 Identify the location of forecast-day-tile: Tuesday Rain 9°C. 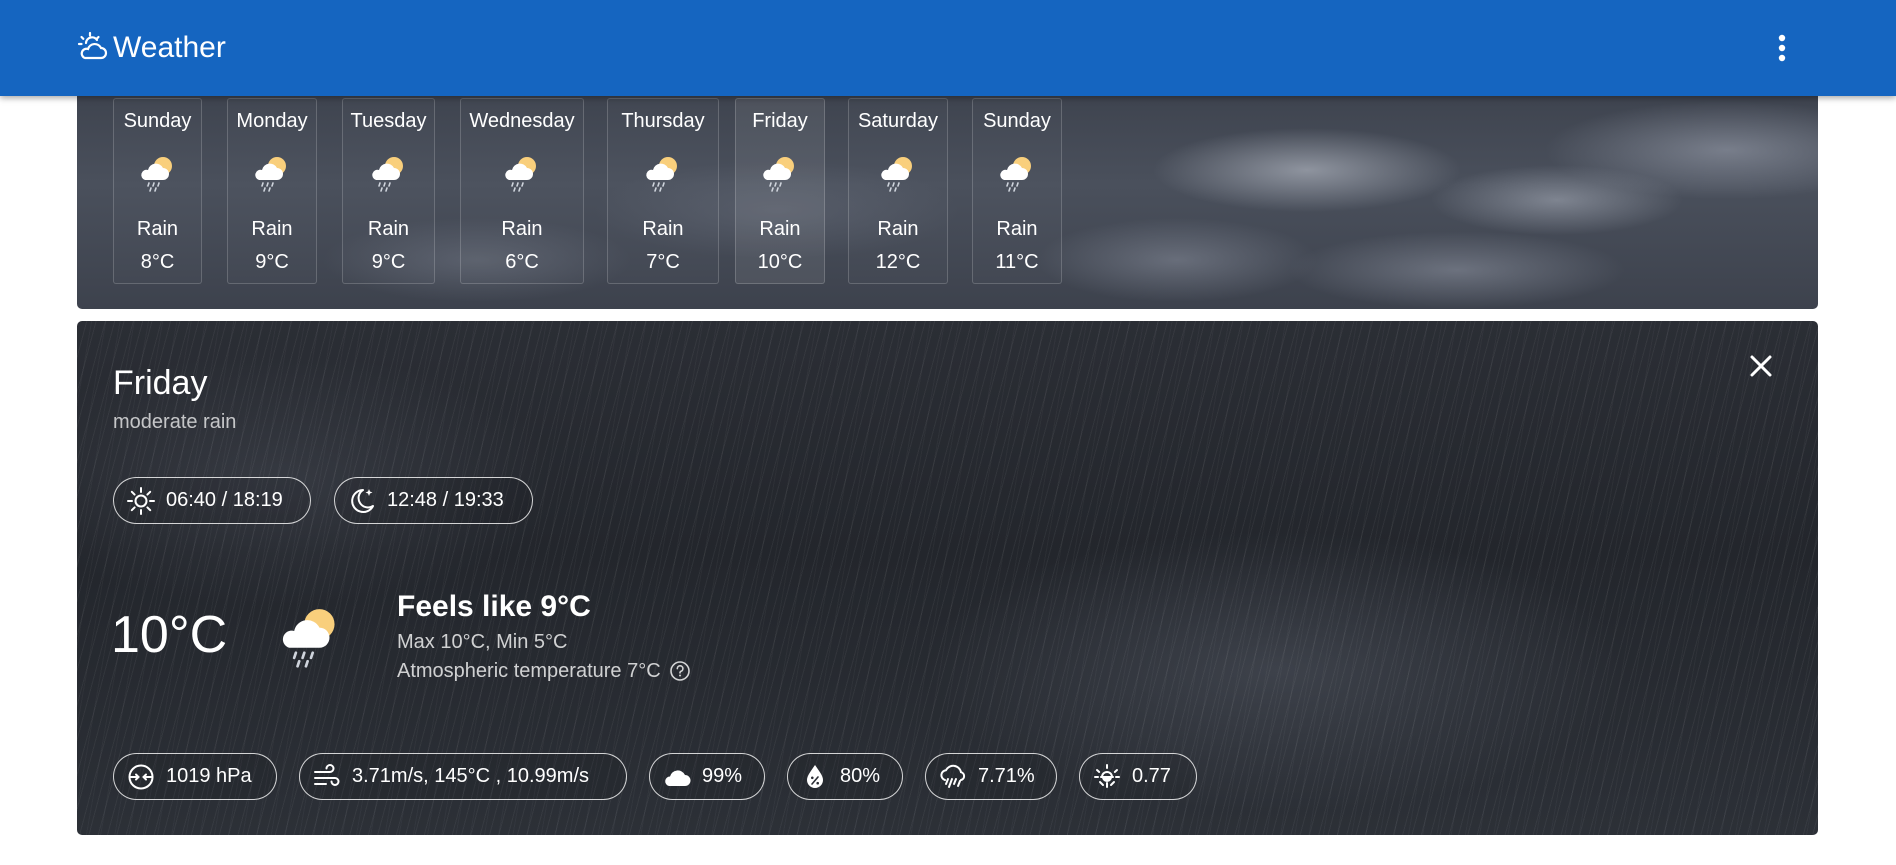
(388, 191).